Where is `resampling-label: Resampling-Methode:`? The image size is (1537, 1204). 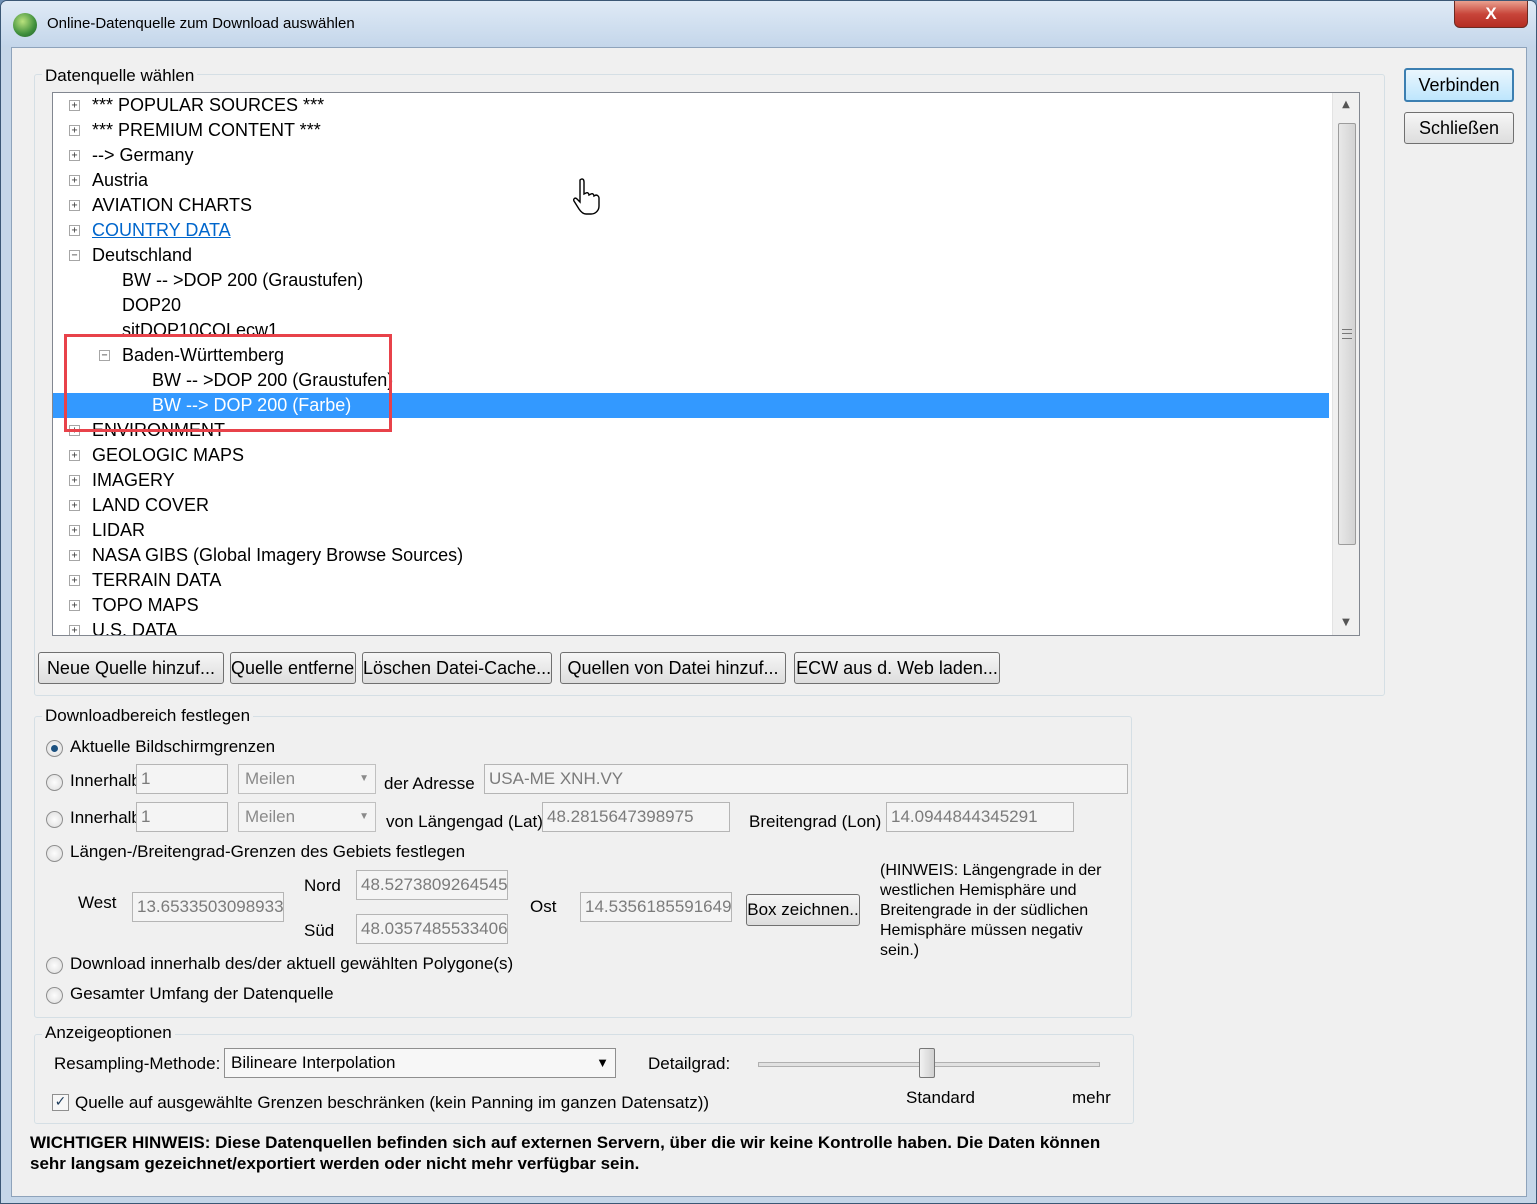
resampling-label: Resampling-Methode: is located at coordinates (137, 1063).